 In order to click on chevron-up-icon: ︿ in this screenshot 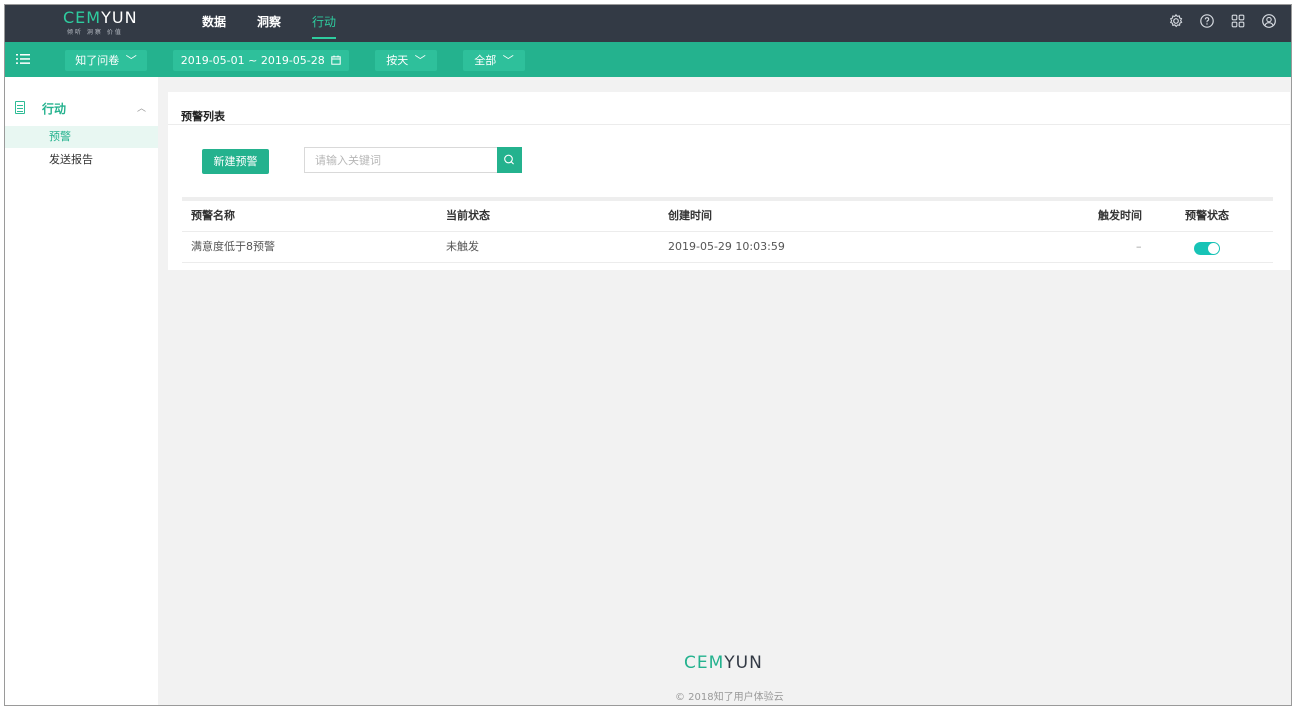, I will do `click(142, 109)`.